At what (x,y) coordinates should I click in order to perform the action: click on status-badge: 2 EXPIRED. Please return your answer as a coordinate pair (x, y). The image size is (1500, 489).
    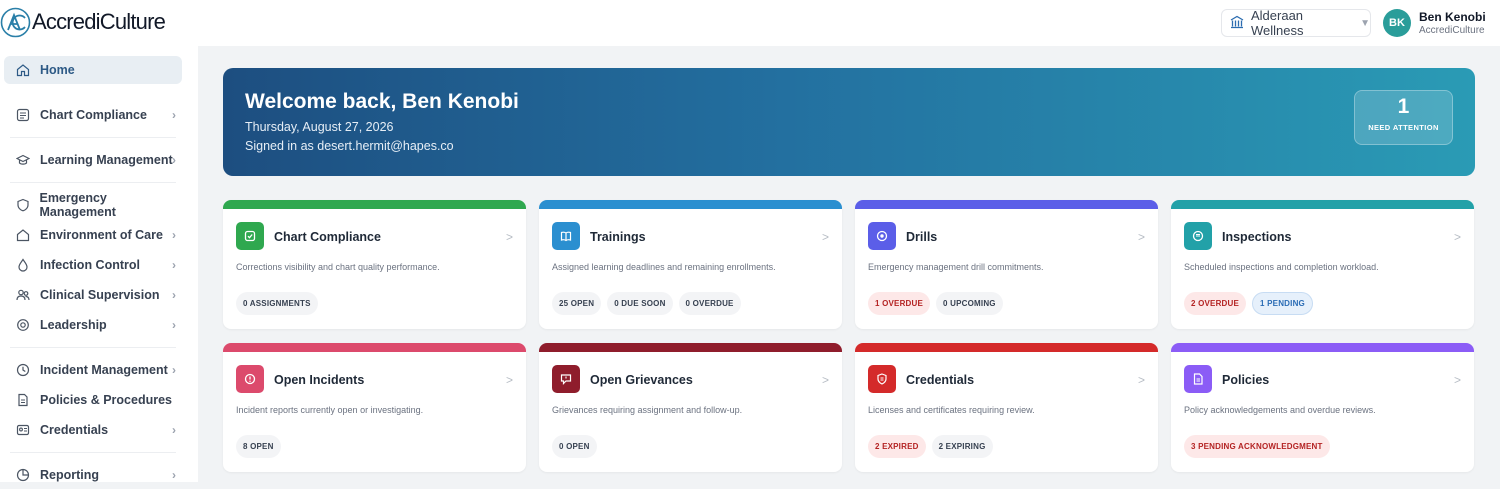
    Looking at the image, I should click on (897, 446).